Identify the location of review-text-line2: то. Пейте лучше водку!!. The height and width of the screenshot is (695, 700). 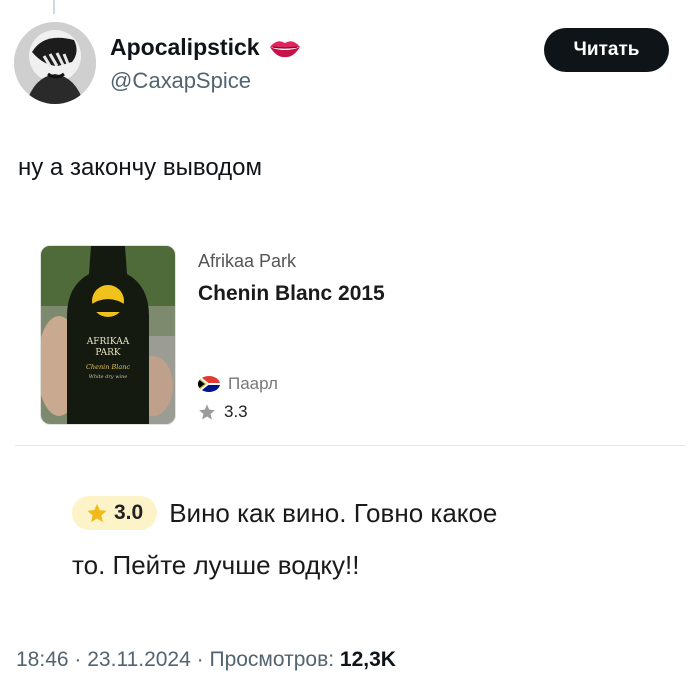
(216, 565).